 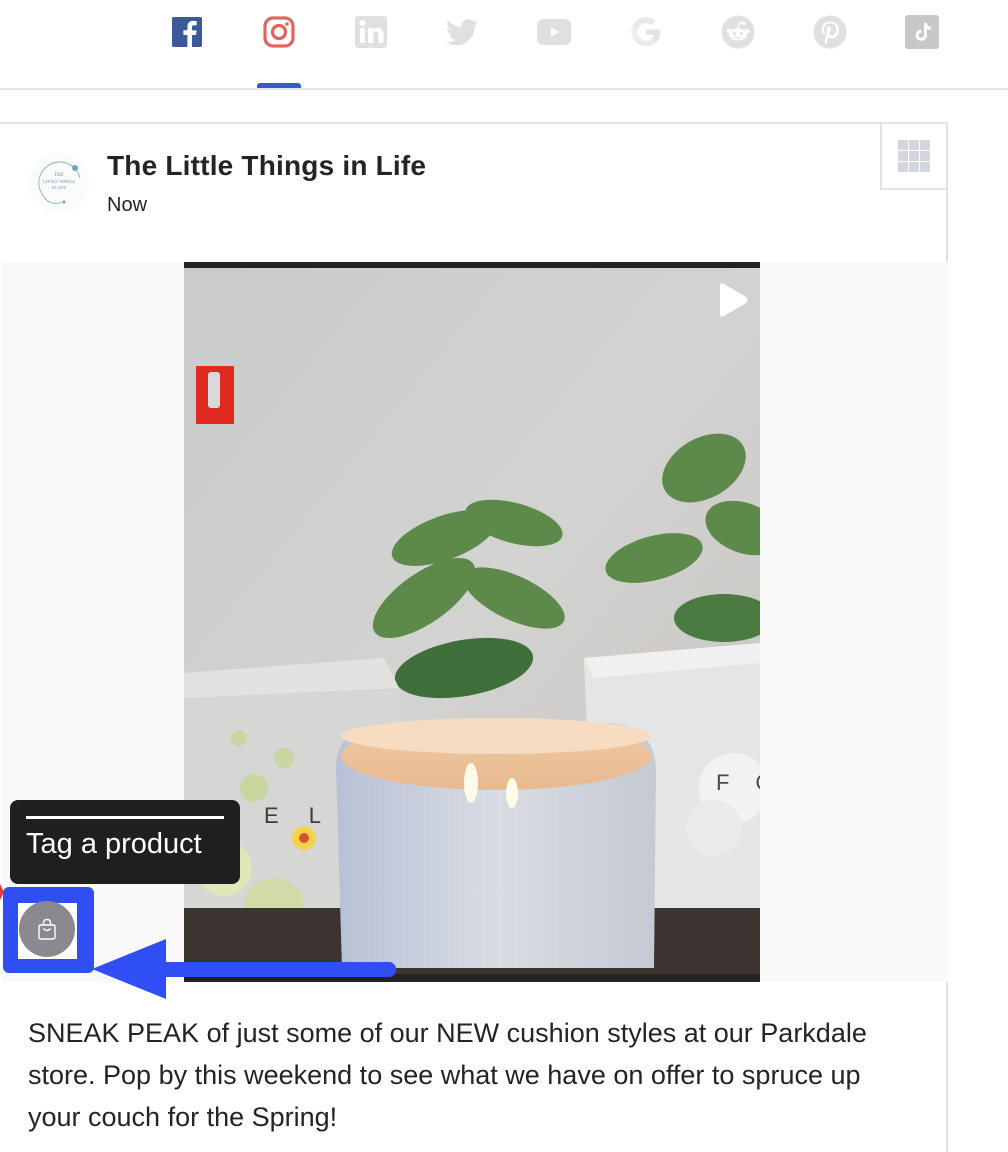 I want to click on twitter-icon, so click(x=462, y=32).